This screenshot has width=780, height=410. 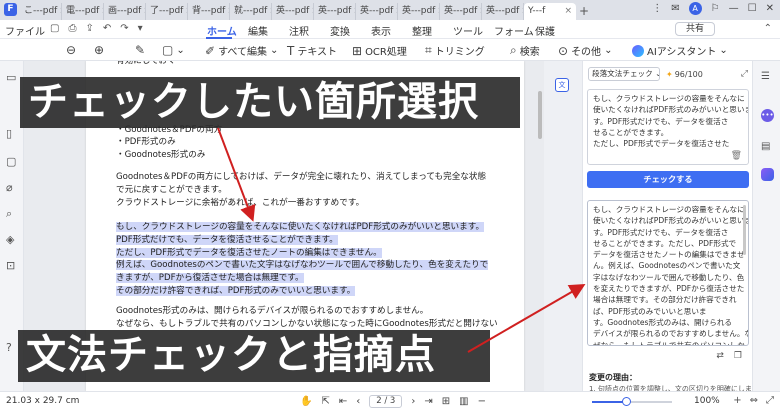 I want to click on tab-label: 画---pdf, so click(x=125, y=11).